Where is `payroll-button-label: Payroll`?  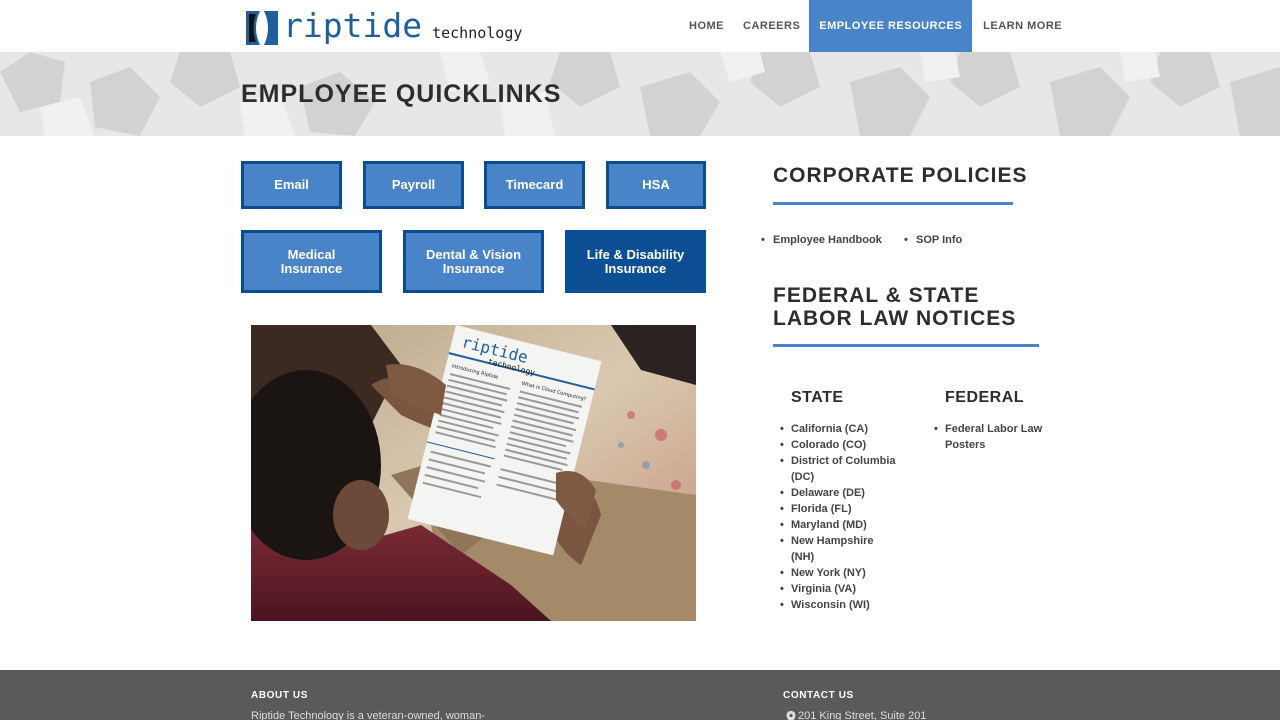 payroll-button-label: Payroll is located at coordinates (413, 184).